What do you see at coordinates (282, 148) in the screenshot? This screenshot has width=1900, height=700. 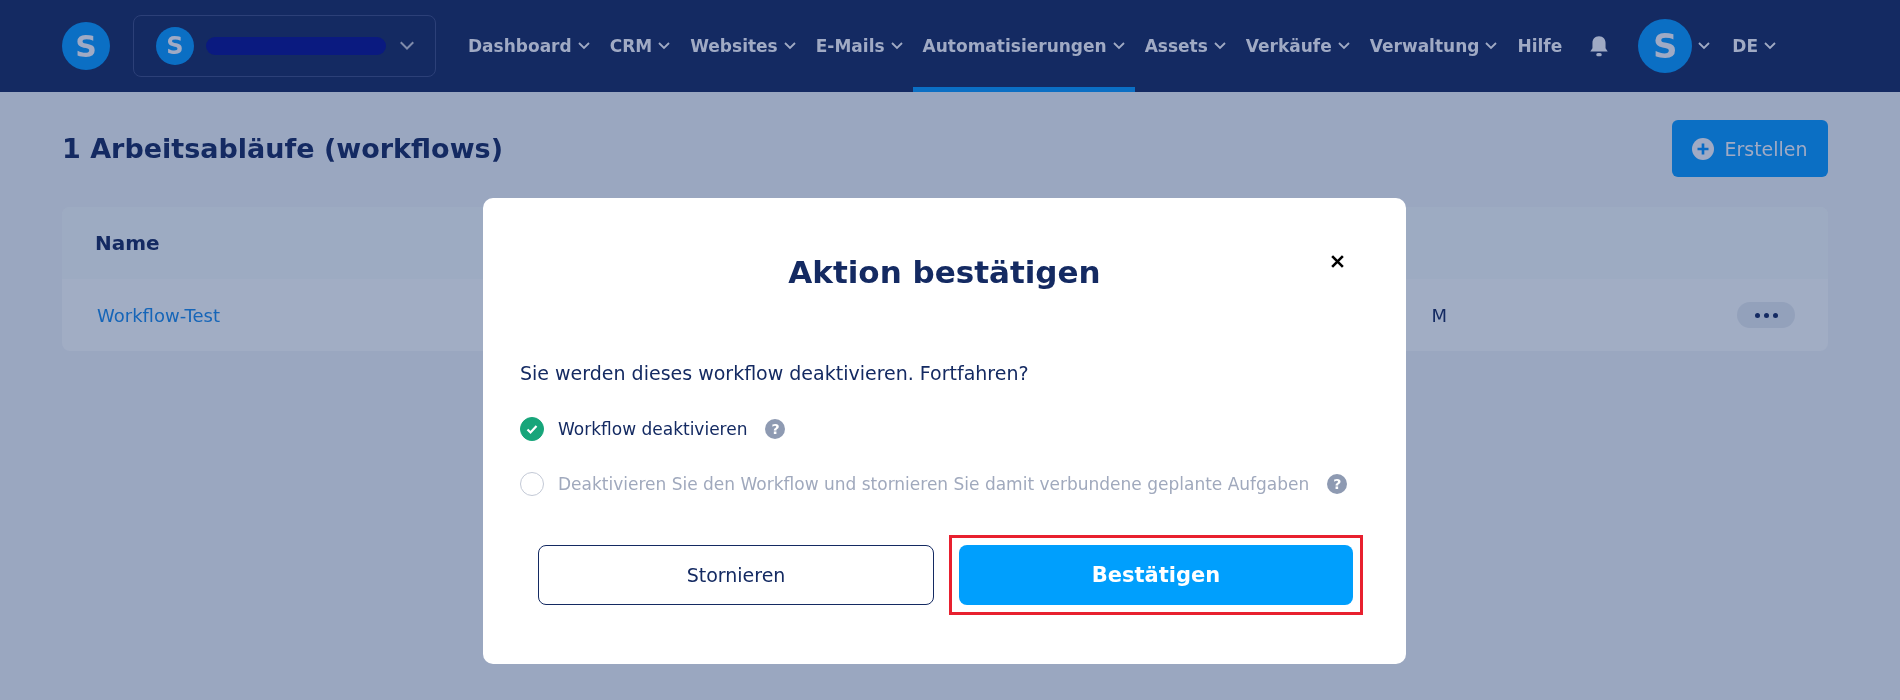 I see `page-title: 1 Arbeitsabläufe (workflows)` at bounding box center [282, 148].